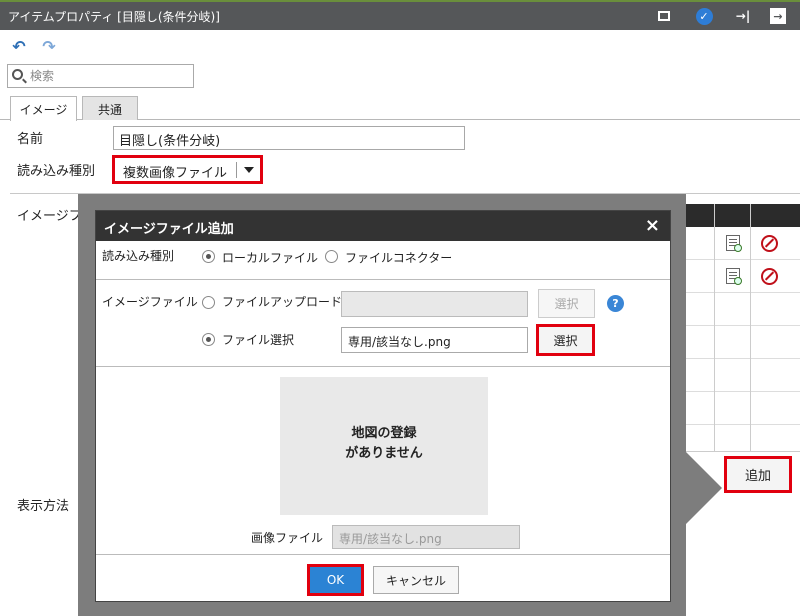 The height and width of the screenshot is (616, 800). What do you see at coordinates (434, 340) in the screenshot?
I see `selected-file-input: 専用/該当なし.png` at bounding box center [434, 340].